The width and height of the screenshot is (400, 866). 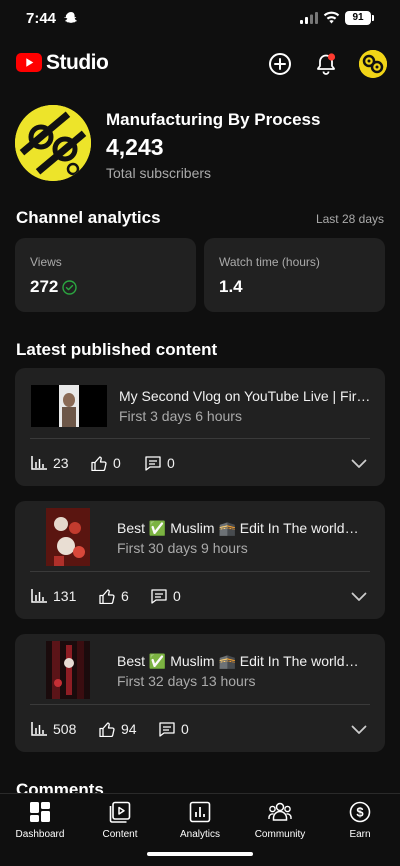 I want to click on earn-icon: $, so click(x=360, y=812).